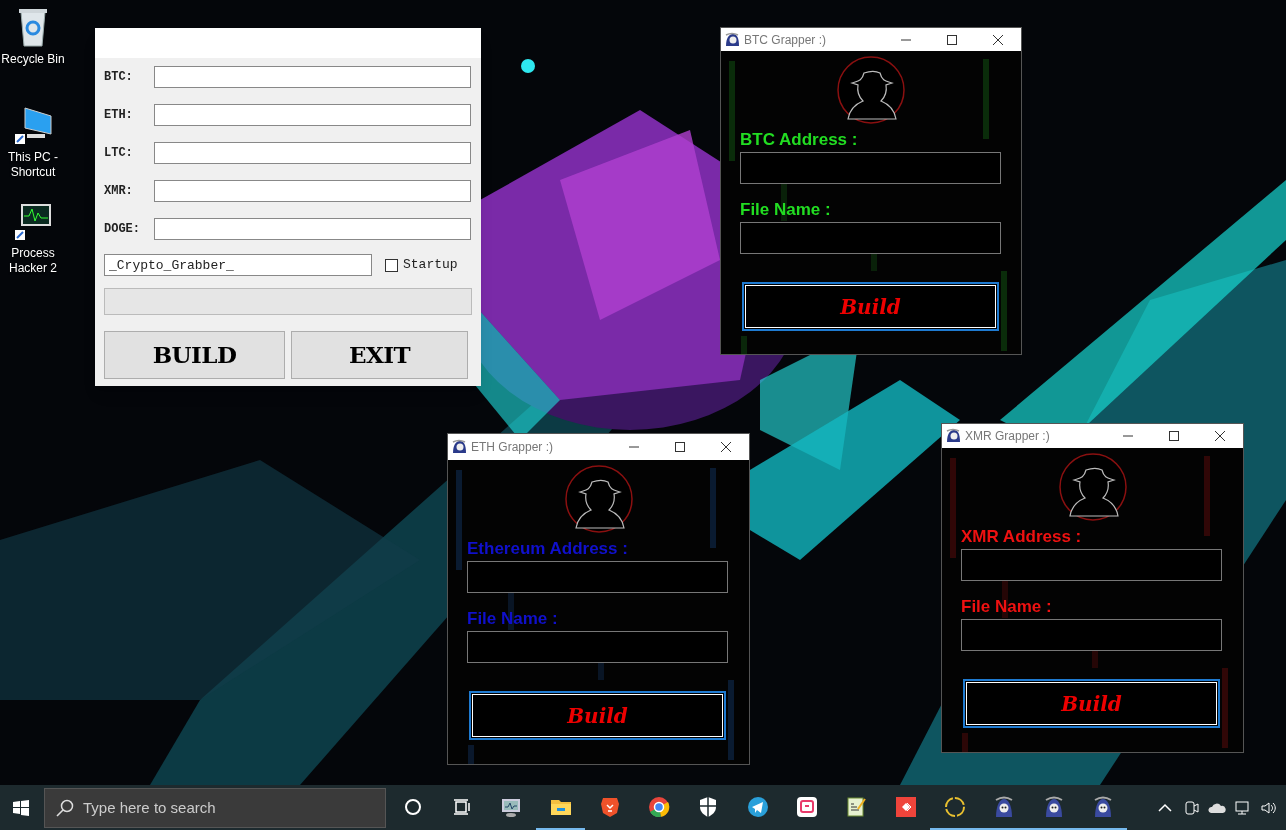 This screenshot has width=1286, height=830. I want to click on search-field: Type here to search, so click(215, 807).